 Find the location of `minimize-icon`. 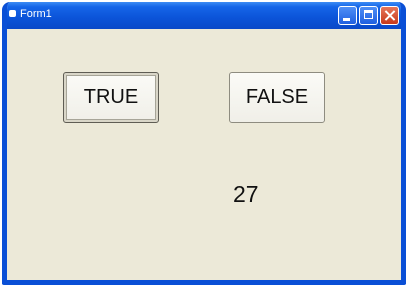

minimize-icon is located at coordinates (347, 15).